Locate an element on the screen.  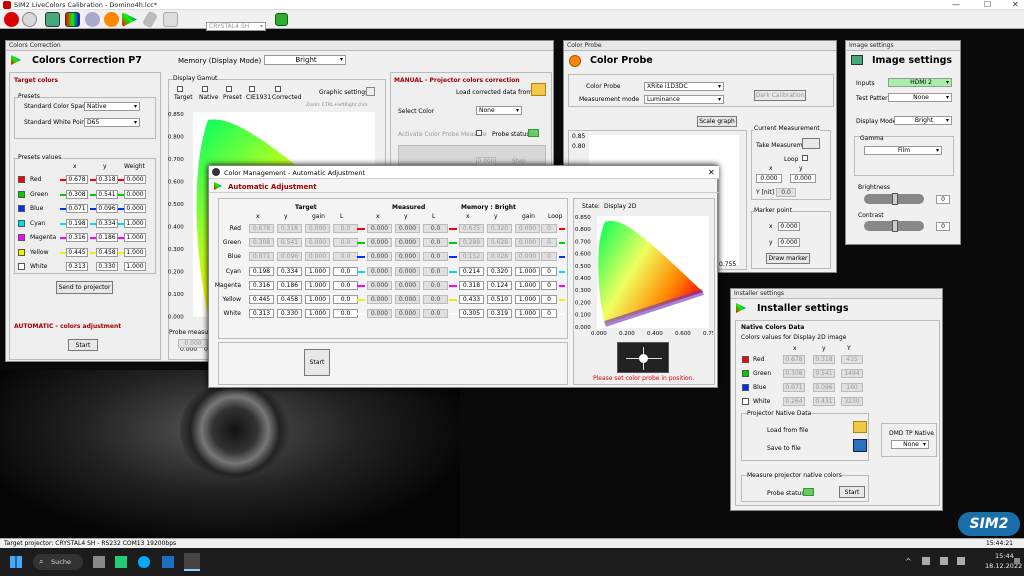
volume-icon is located at coordinates (944, 561).